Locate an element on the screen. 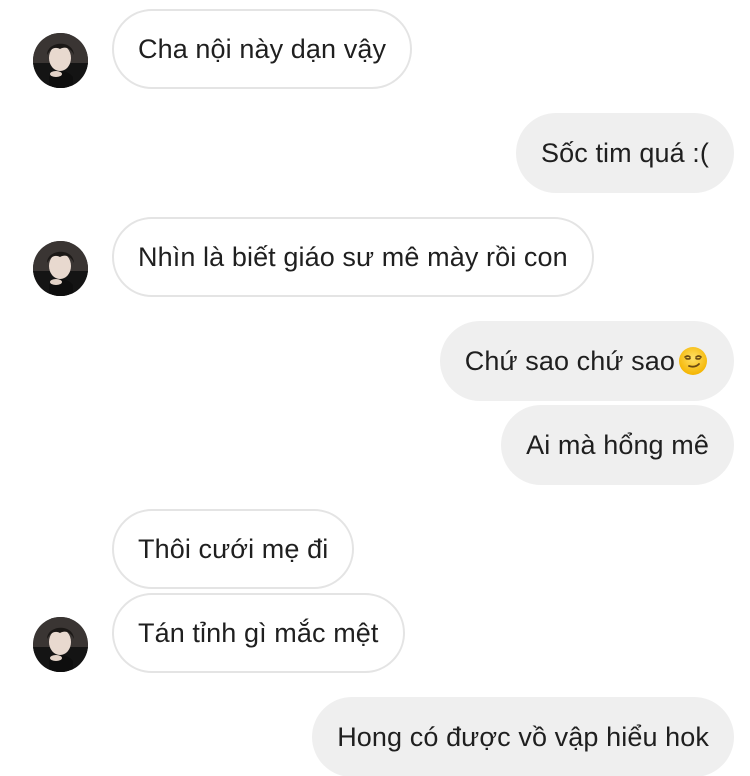 This screenshot has width=750, height=776. message-text: Nhìn là biết giáo sư mê mày rồi con is located at coordinates (353, 256).